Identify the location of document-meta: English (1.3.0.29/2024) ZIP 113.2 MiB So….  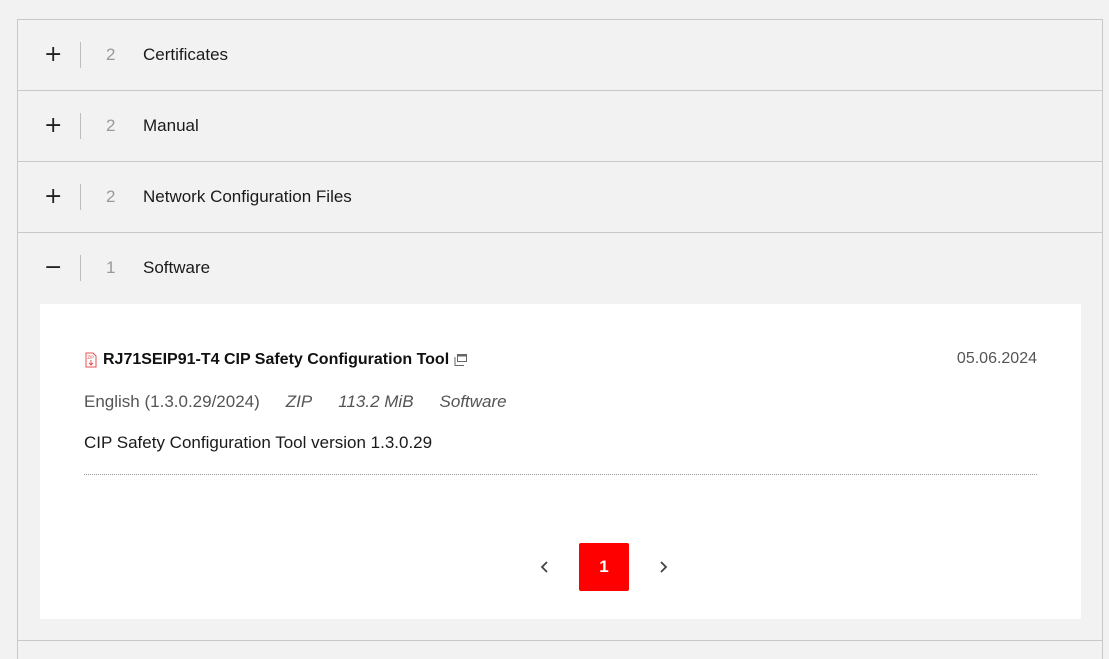
(560, 402).